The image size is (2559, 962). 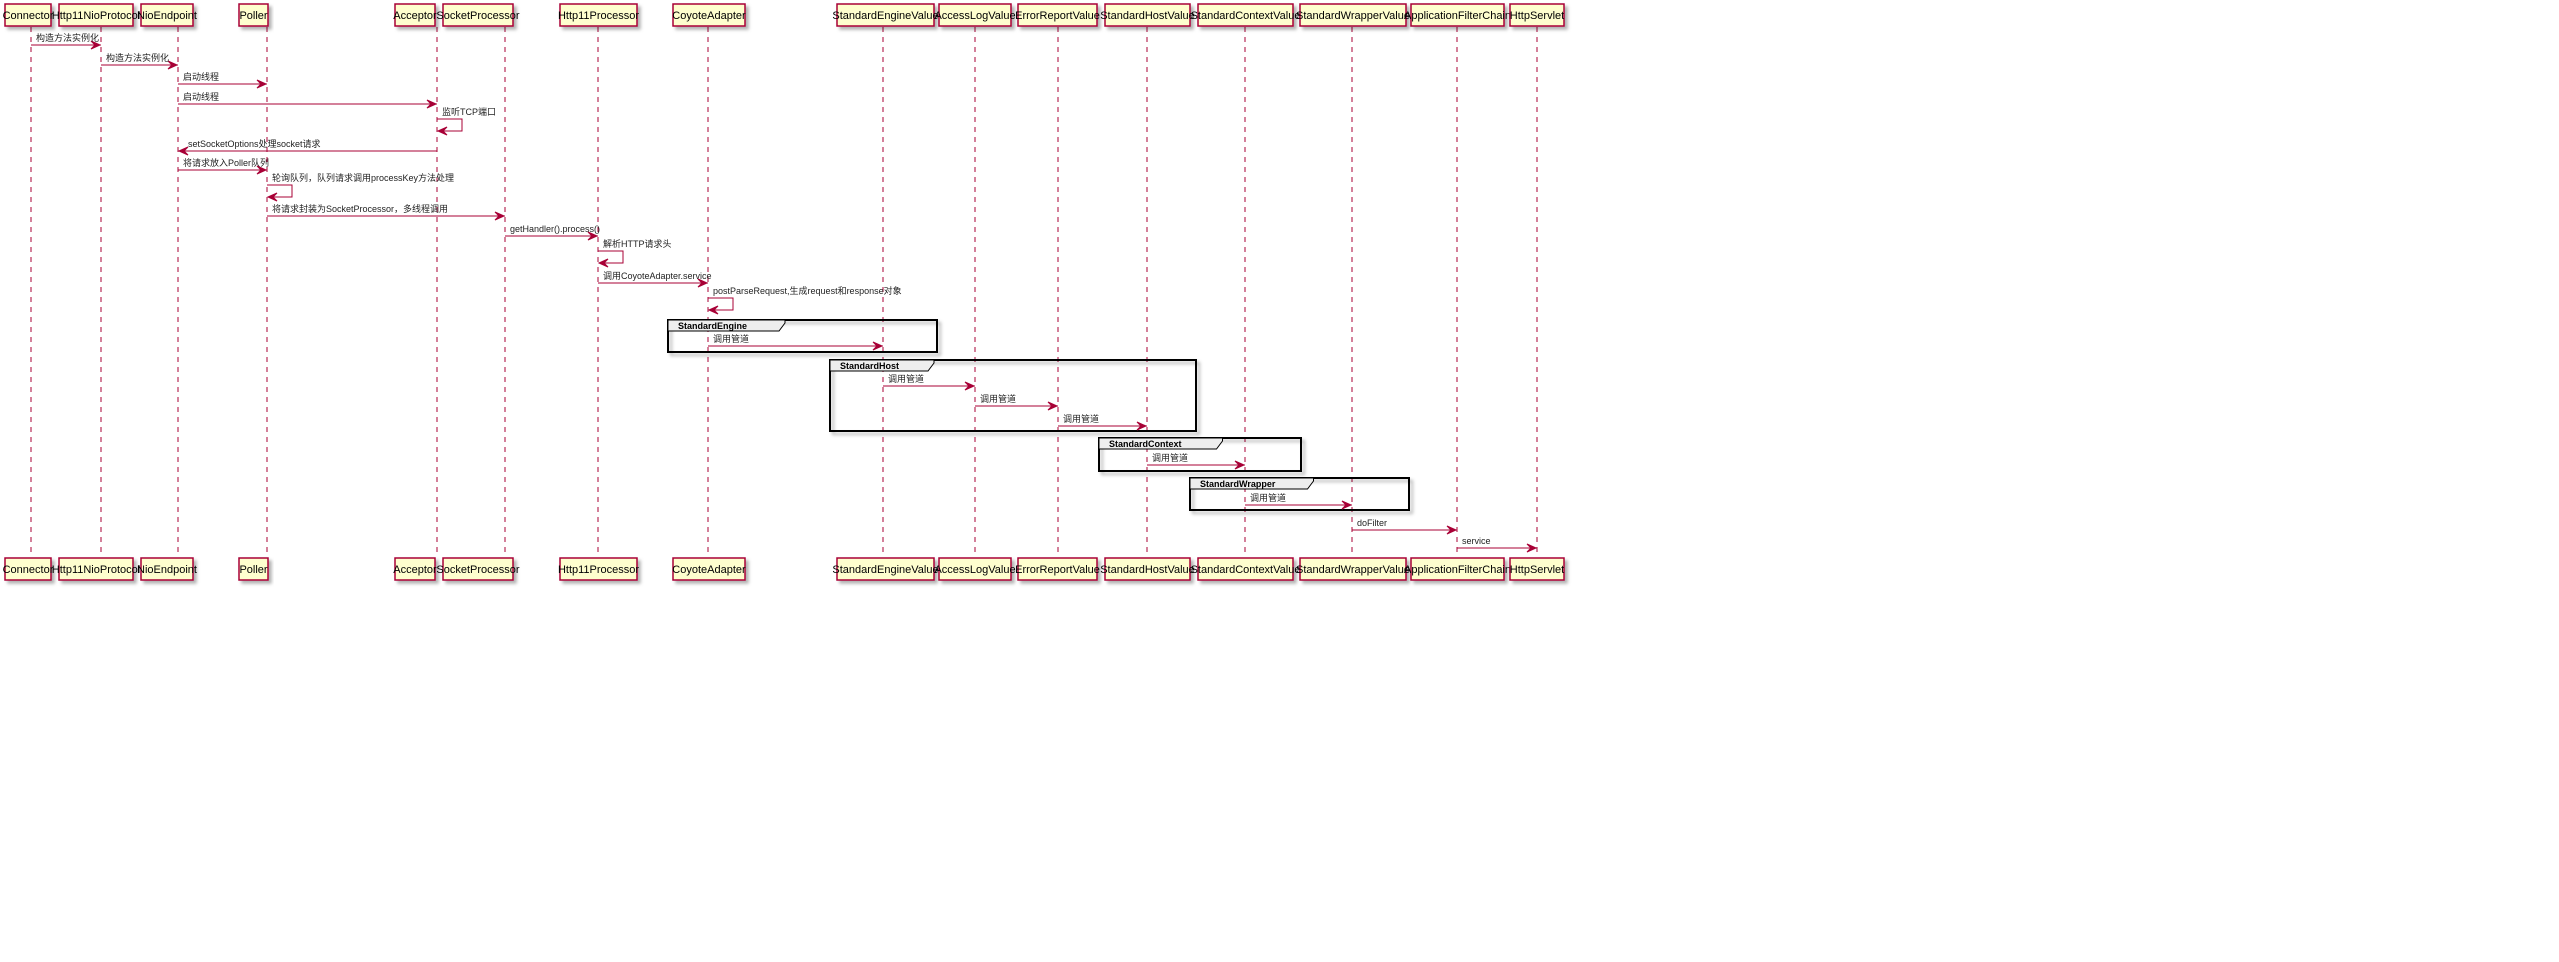 I want to click on message: 解析HTTP请求头, so click(x=634, y=253).